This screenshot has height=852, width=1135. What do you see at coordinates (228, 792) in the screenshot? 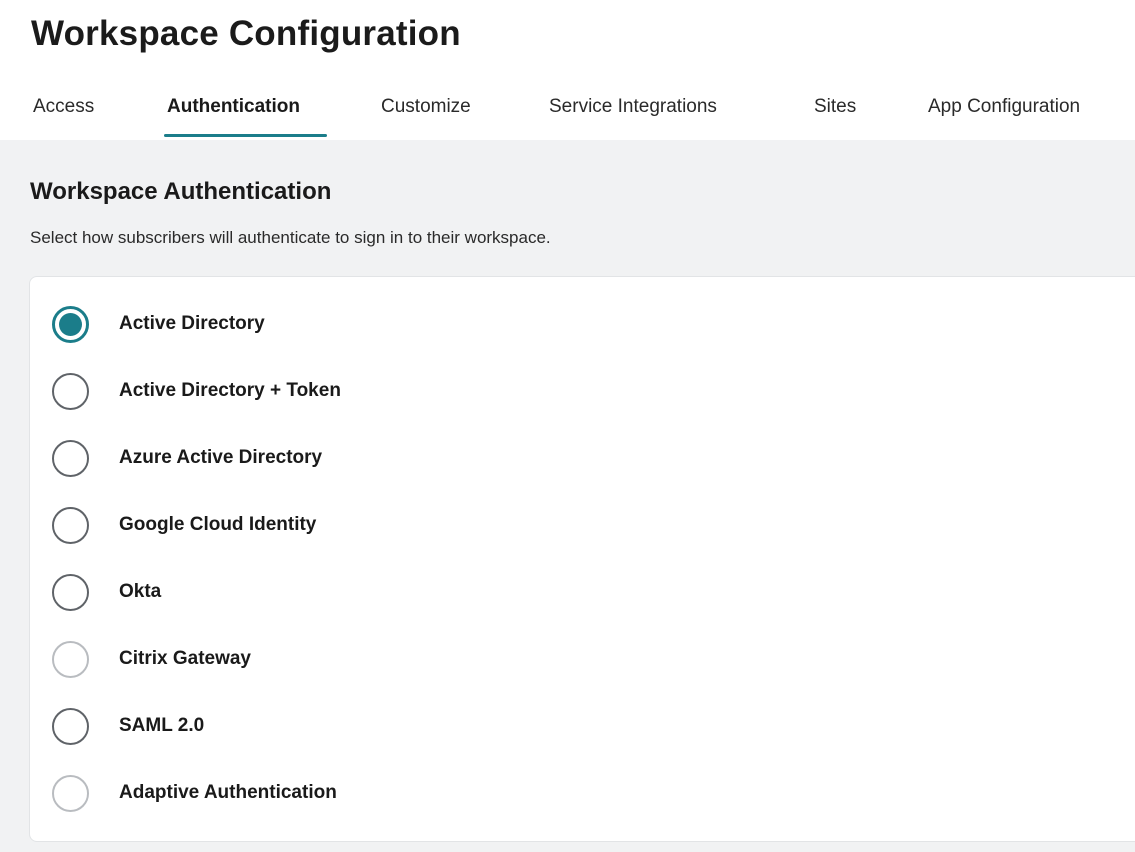
I see `option-label: Adaptive Authentication` at bounding box center [228, 792].